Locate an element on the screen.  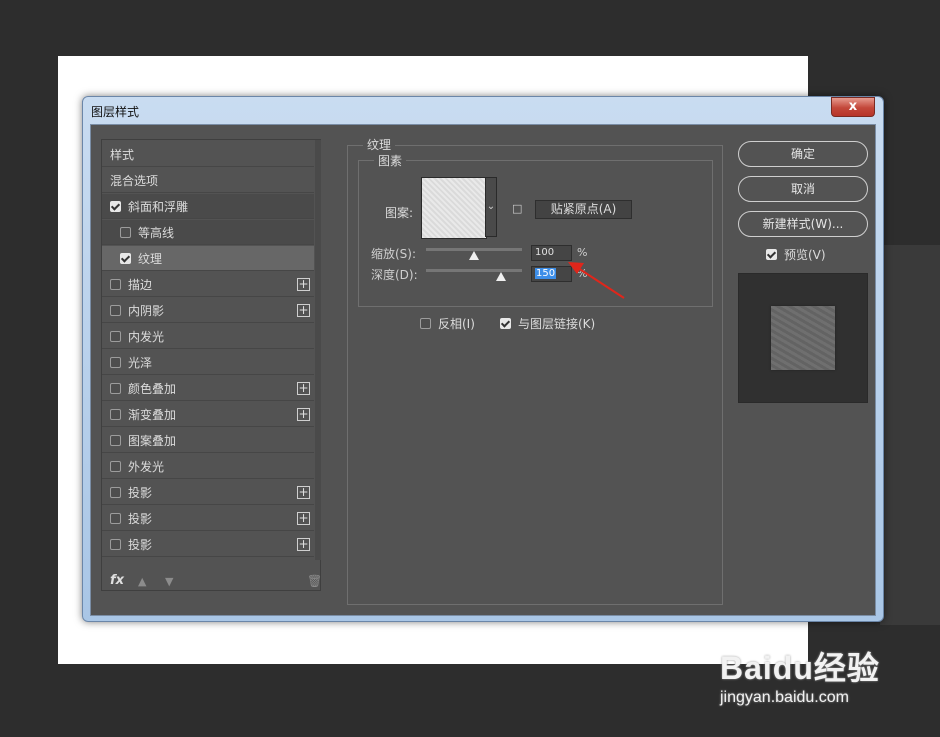
watermark-url: jingyan.baidu.com is located at coordinates (784, 697).